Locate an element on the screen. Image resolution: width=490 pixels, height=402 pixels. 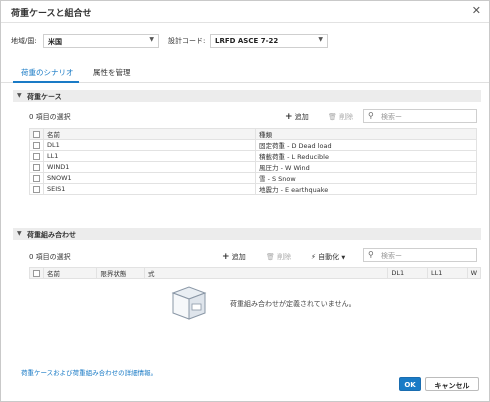
table-row: WIND1 風圧力 - W Wind is located at coordinates (253, 167).